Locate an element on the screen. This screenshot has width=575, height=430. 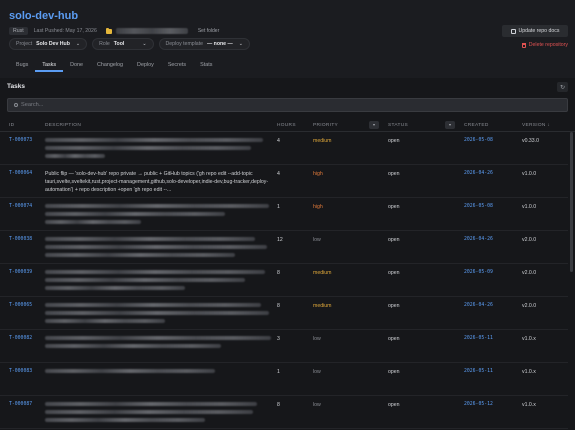
table-row: T-000087 8 low open 2026-05-12 v1.0.x is located at coordinates (284, 412).